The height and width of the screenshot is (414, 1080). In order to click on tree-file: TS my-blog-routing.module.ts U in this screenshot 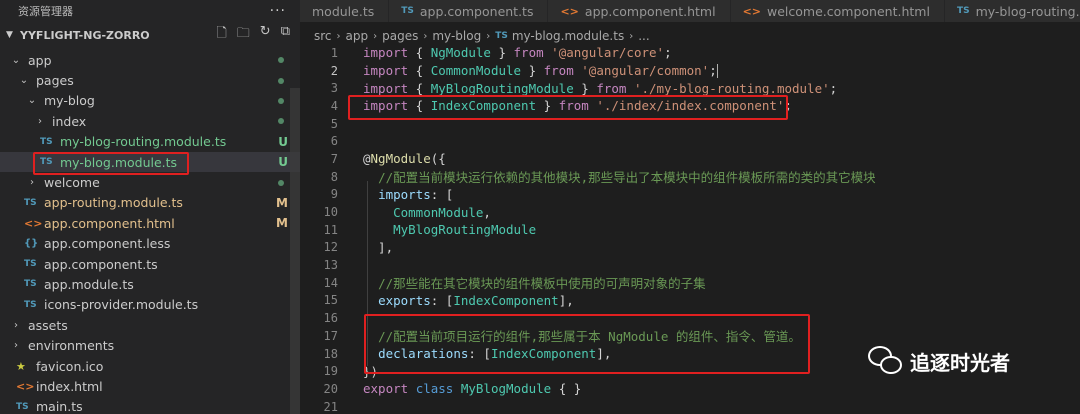, I will do `click(150, 142)`.